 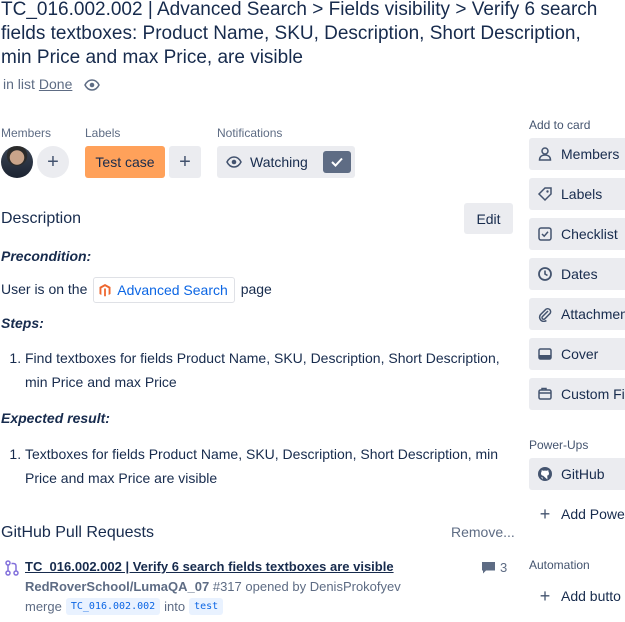 I want to click on watch-button: Watching, so click(x=286, y=162).